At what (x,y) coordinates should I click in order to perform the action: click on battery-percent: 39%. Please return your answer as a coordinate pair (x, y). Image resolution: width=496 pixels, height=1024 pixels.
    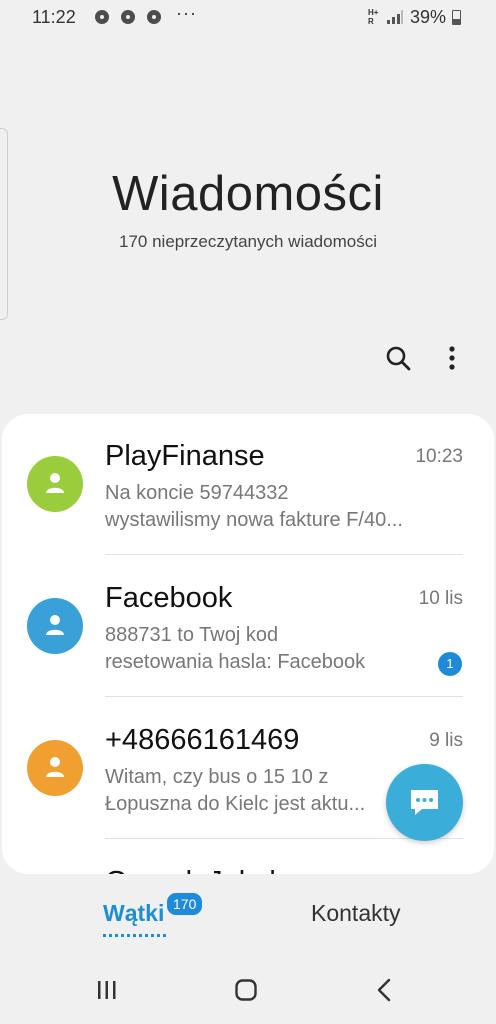
    Looking at the image, I should click on (428, 17).